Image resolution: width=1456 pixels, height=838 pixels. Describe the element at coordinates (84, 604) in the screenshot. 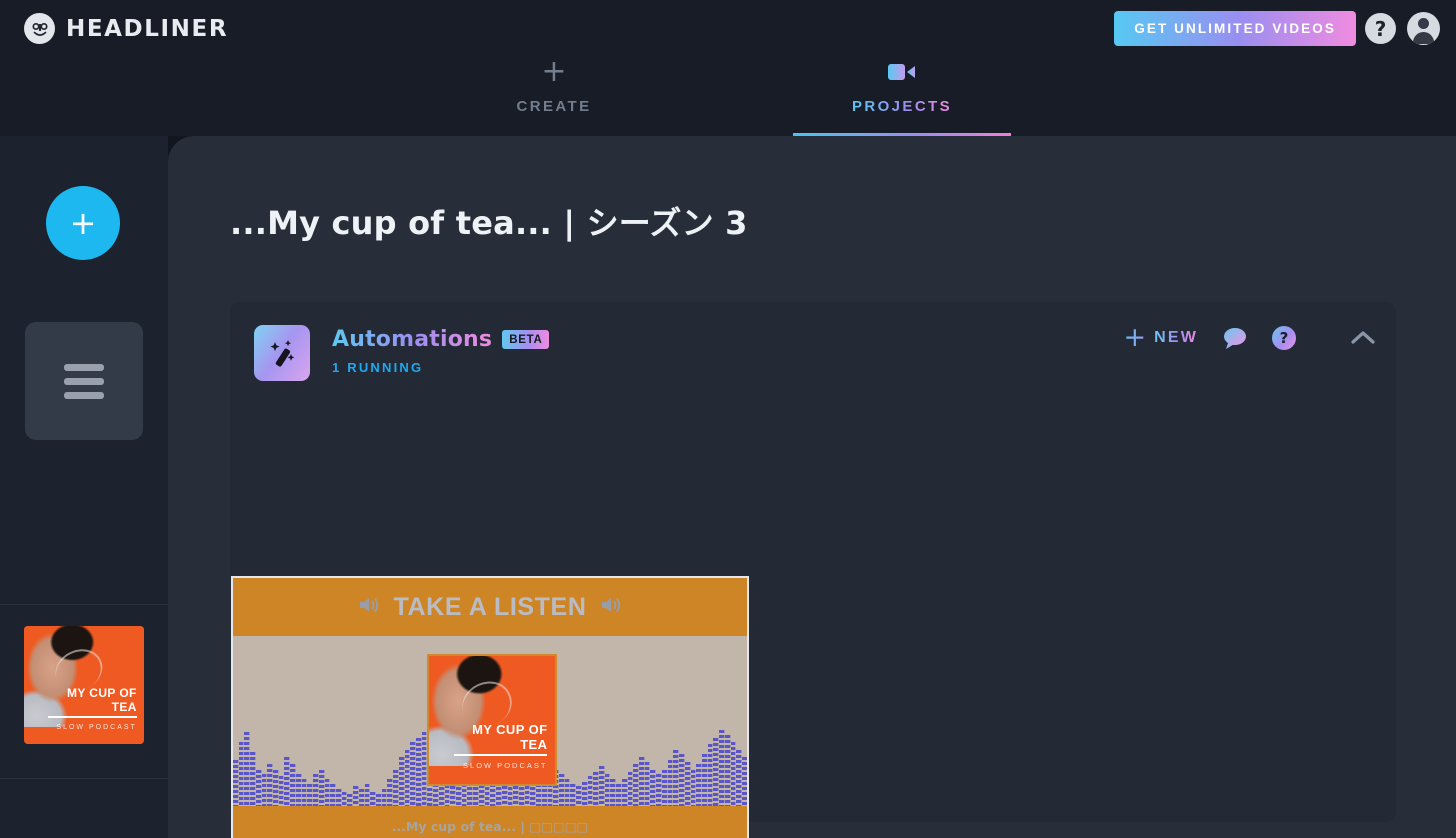

I see `sidebar-divider` at that location.